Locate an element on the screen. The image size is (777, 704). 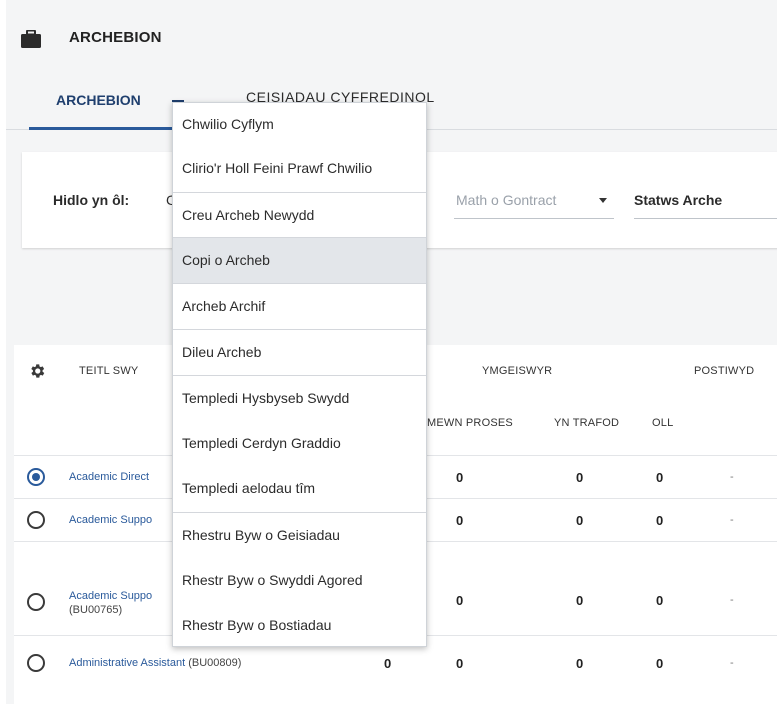
menu-item-scorecard-templates: Templedi Cerdyn Graddio is located at coordinates (299, 443).